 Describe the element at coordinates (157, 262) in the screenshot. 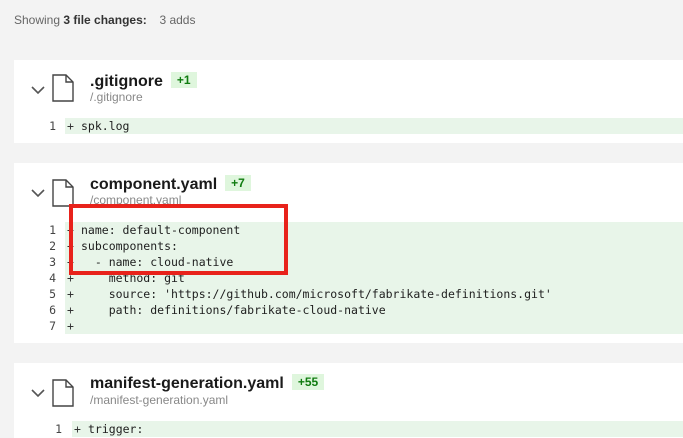

I see `code-text: - name: cloud-native` at that location.